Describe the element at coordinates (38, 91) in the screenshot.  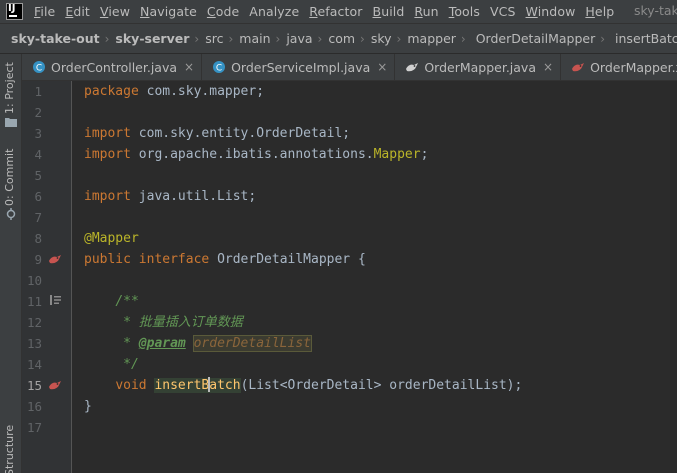
I see `line-number: 1` at that location.